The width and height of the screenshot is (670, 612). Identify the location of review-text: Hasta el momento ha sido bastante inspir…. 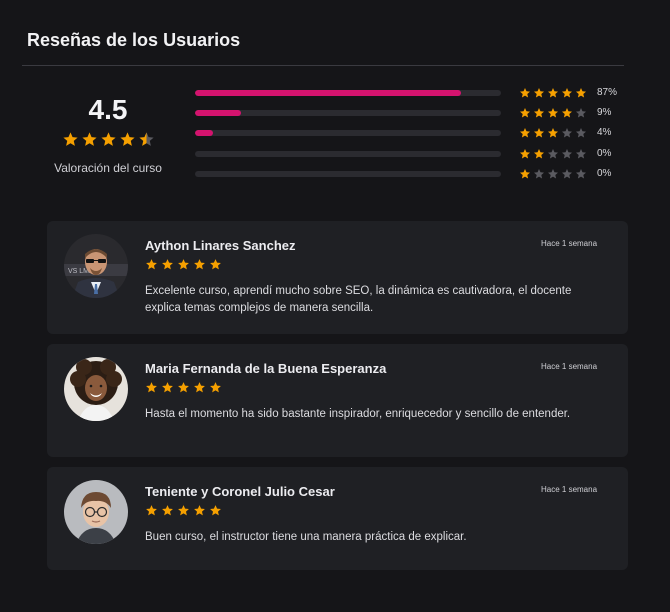
(358, 414).